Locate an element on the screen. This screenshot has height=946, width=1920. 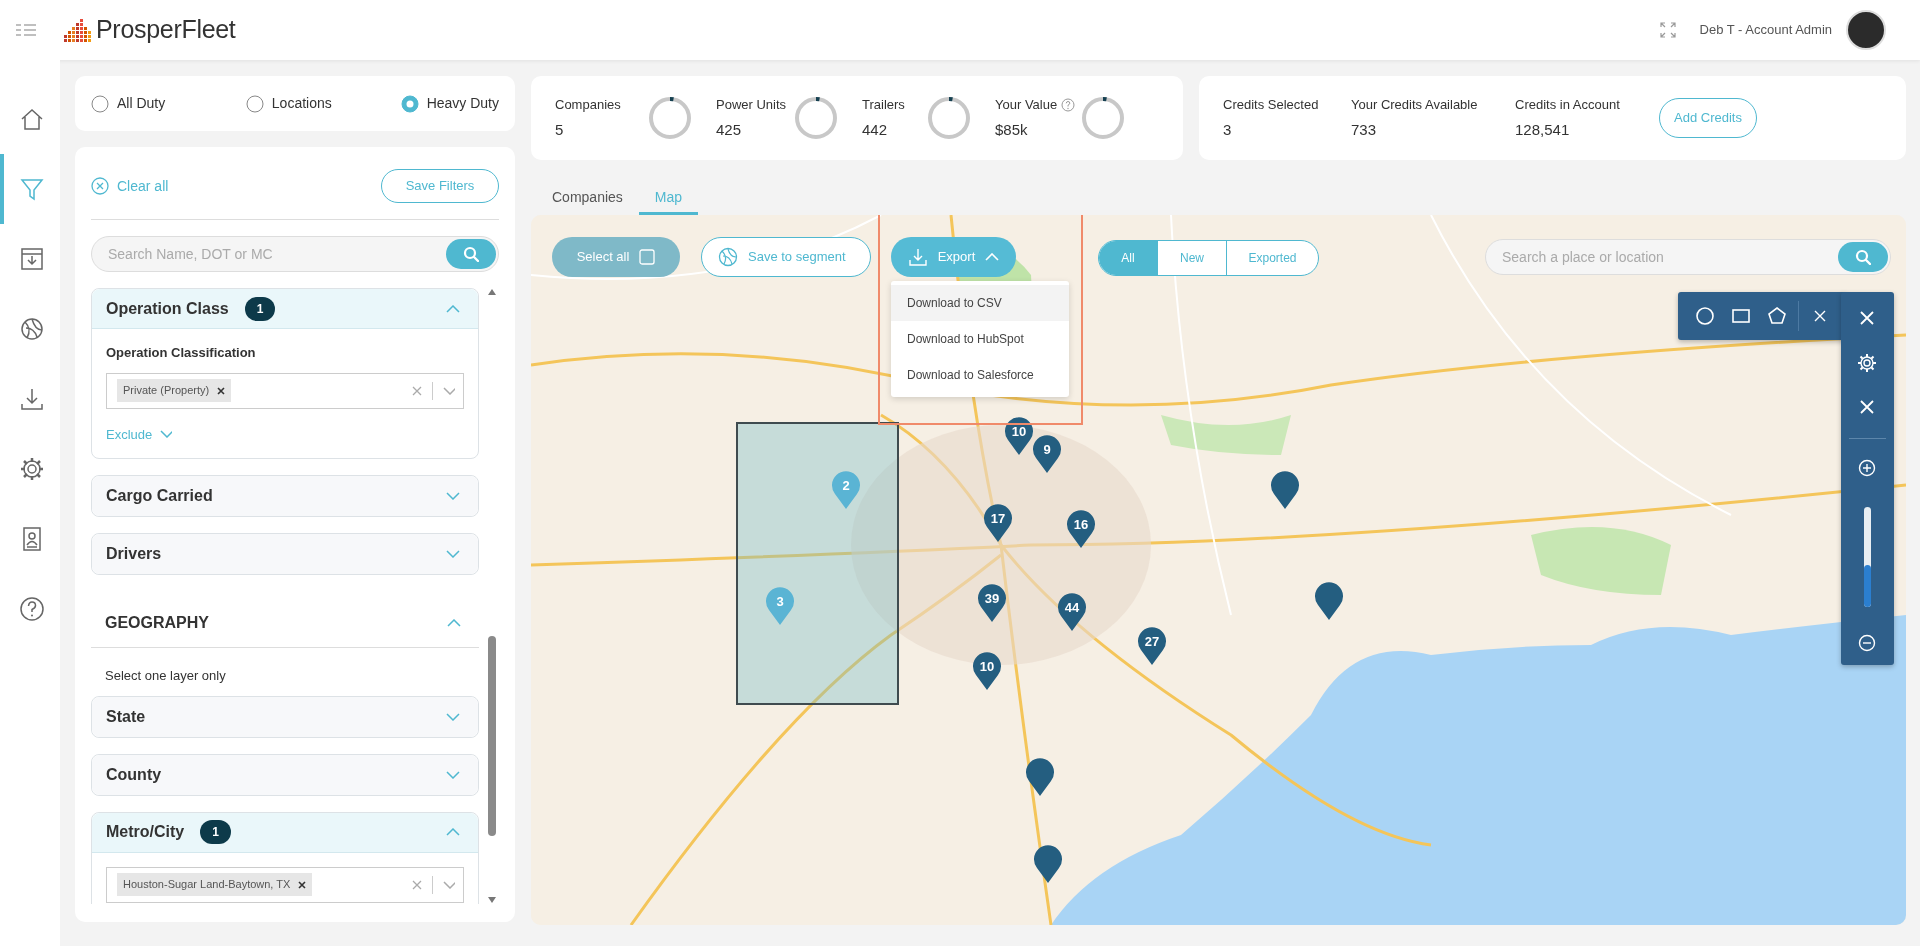
help-icon is located at coordinates (32, 609).